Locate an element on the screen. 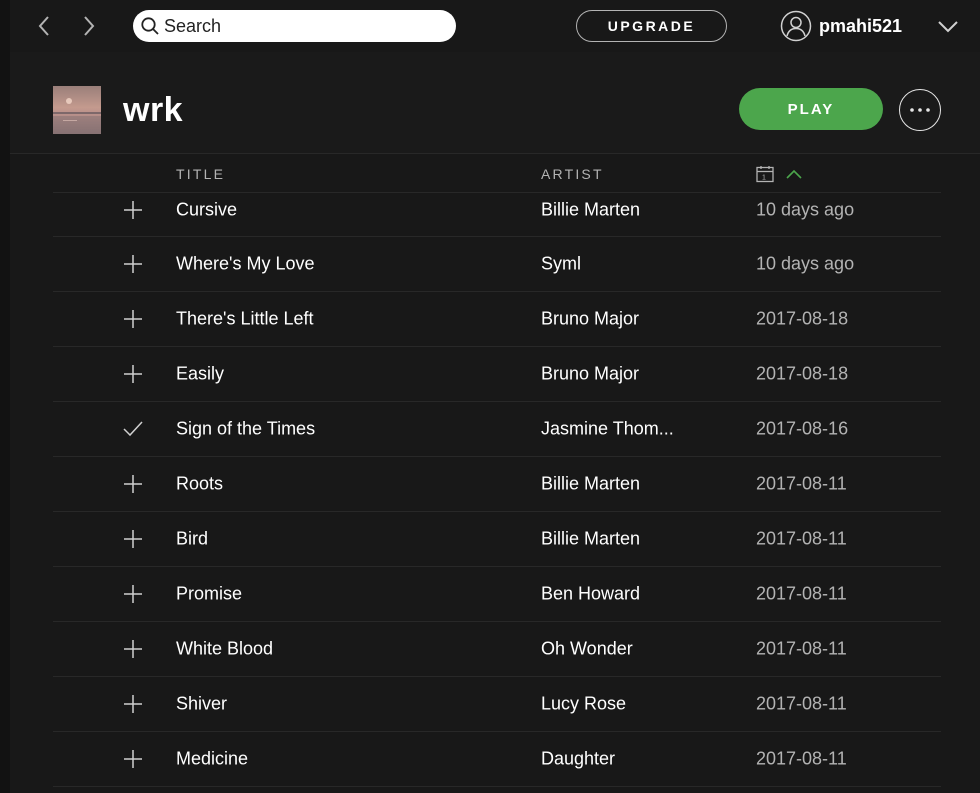 The height and width of the screenshot is (793, 980). track-artist-link: Syml is located at coordinates (561, 264).